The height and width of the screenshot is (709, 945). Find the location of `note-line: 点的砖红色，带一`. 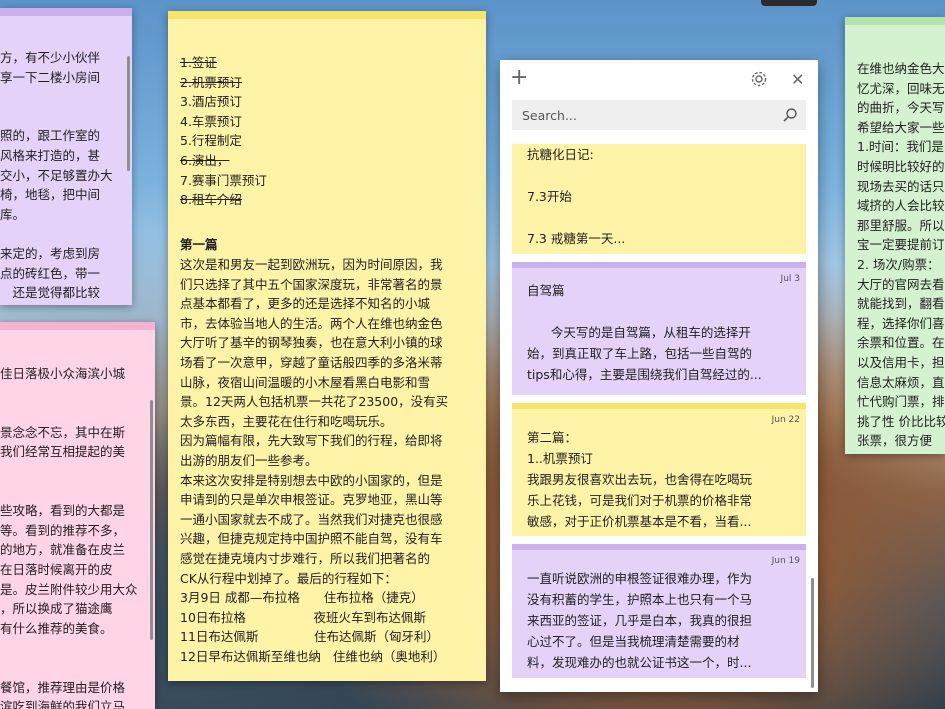

note-line: 点的砖红色，带一 is located at coordinates (50, 273).